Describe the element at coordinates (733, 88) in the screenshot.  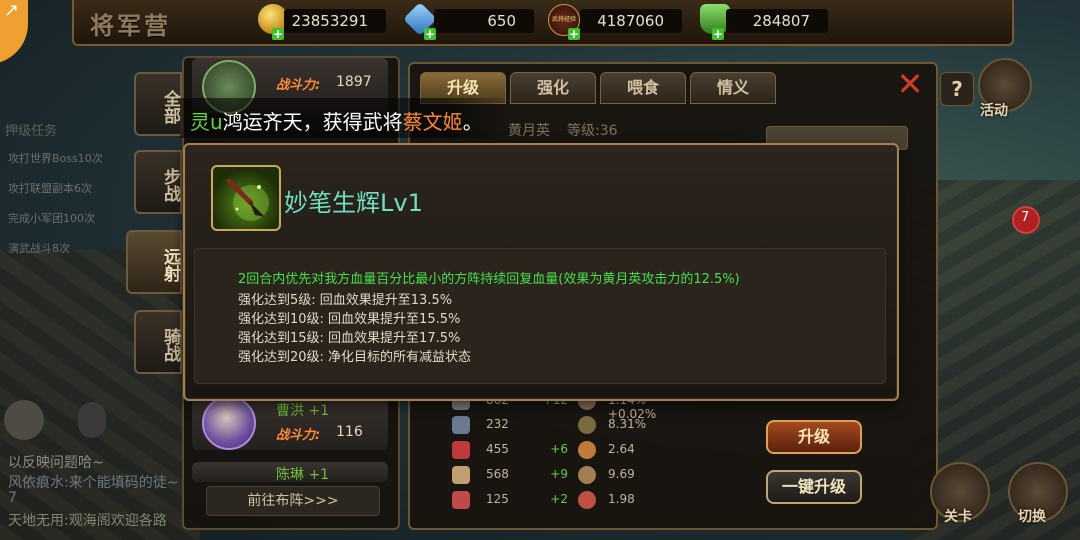
I see `tab-bond: 情义` at that location.